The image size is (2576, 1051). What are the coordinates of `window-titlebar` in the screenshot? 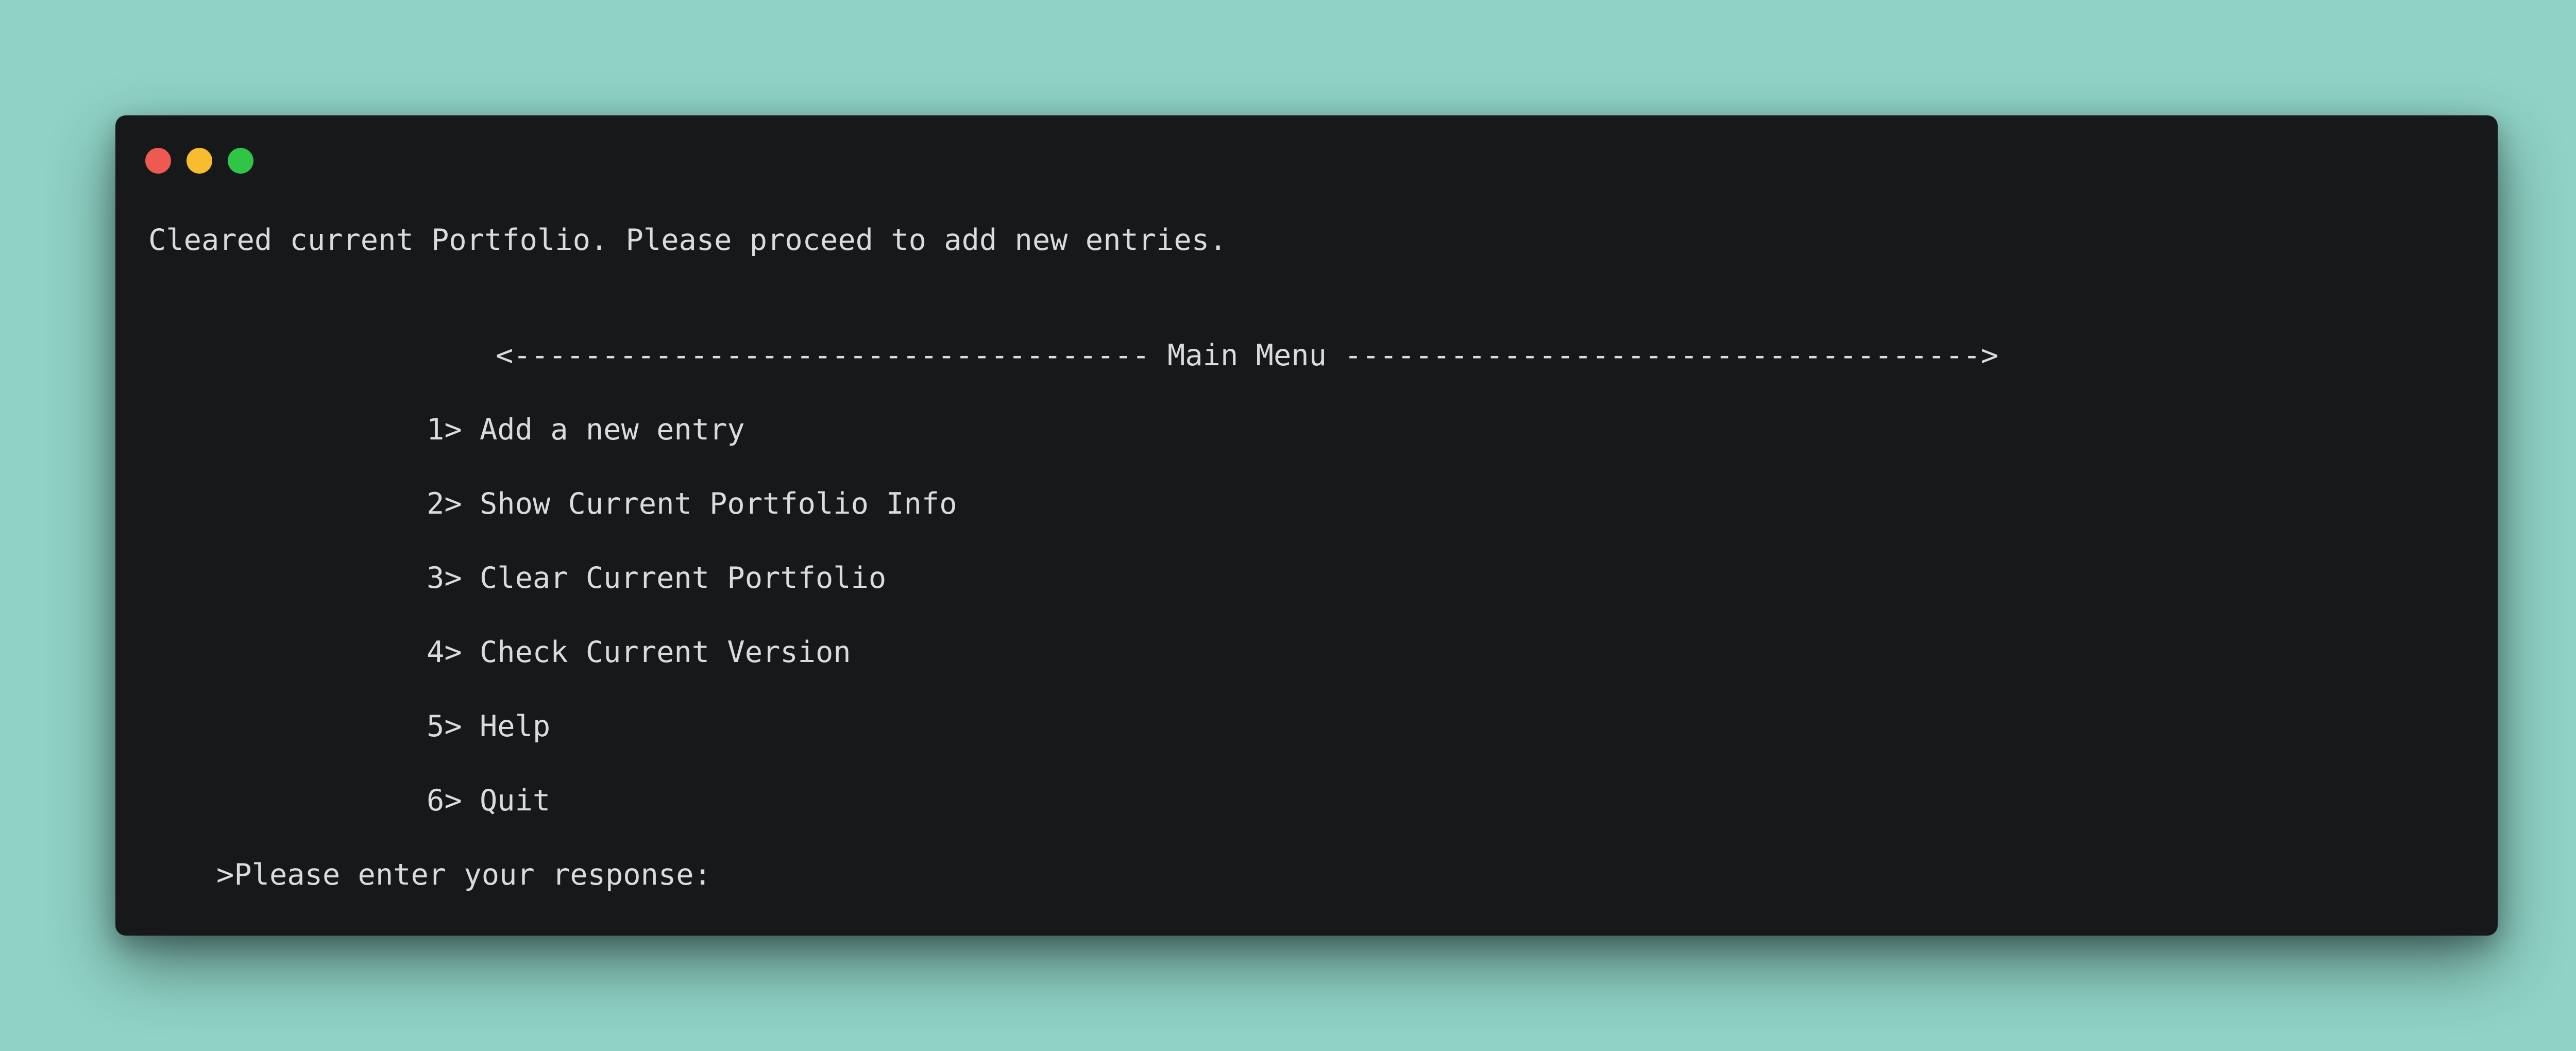 It's located at (1306, 146).